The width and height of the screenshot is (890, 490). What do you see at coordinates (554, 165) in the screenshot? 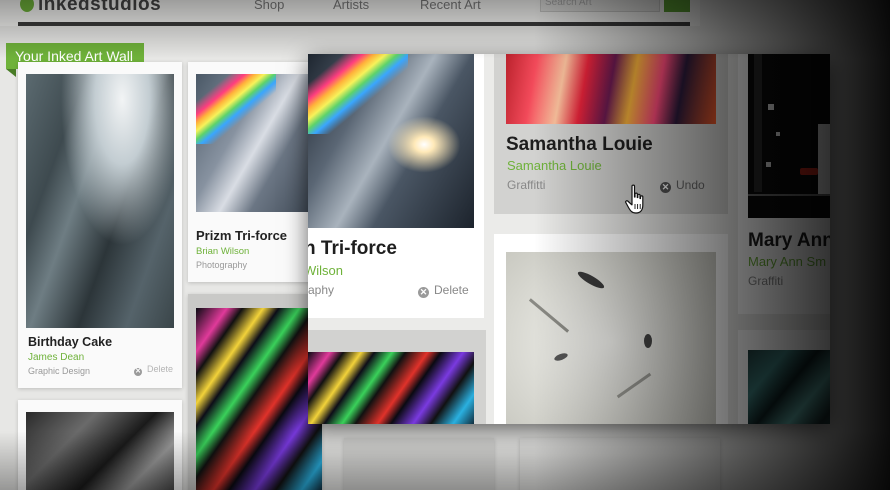
I see `card-artist: Samantha Louie` at bounding box center [554, 165].